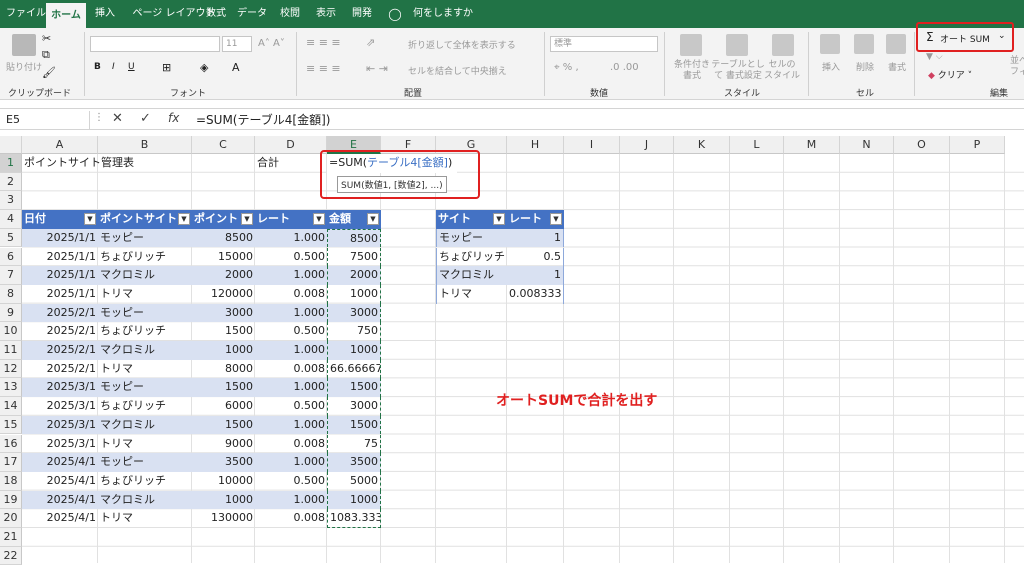 Image resolution: width=1024 pixels, height=565 pixels. What do you see at coordinates (66, 15) in the screenshot?
I see `tab-home: ホーム` at bounding box center [66, 15].